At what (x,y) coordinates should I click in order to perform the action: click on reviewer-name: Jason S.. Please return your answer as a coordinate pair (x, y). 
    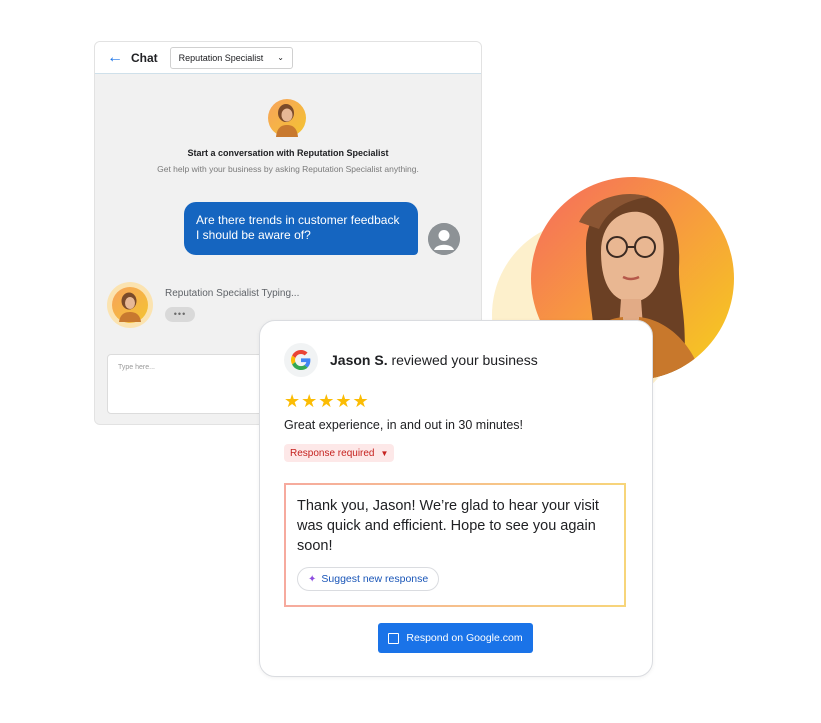
    Looking at the image, I should click on (359, 360).